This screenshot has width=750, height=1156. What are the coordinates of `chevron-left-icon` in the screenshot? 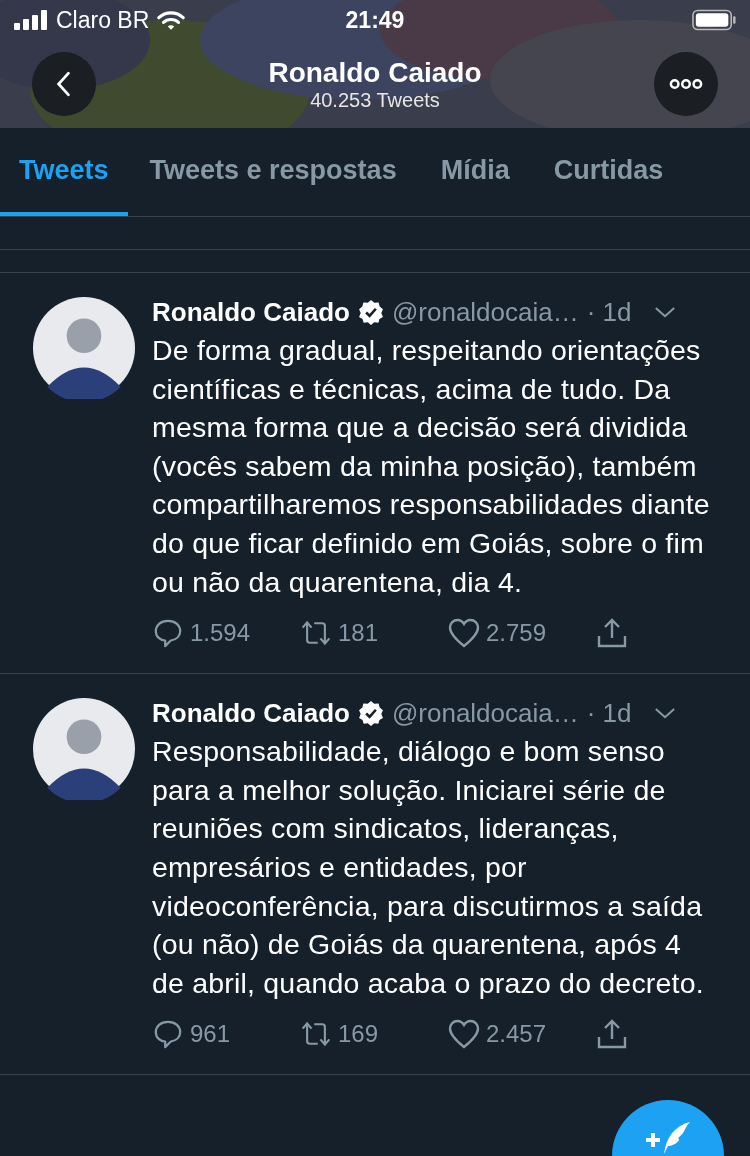 It's located at (64, 84).